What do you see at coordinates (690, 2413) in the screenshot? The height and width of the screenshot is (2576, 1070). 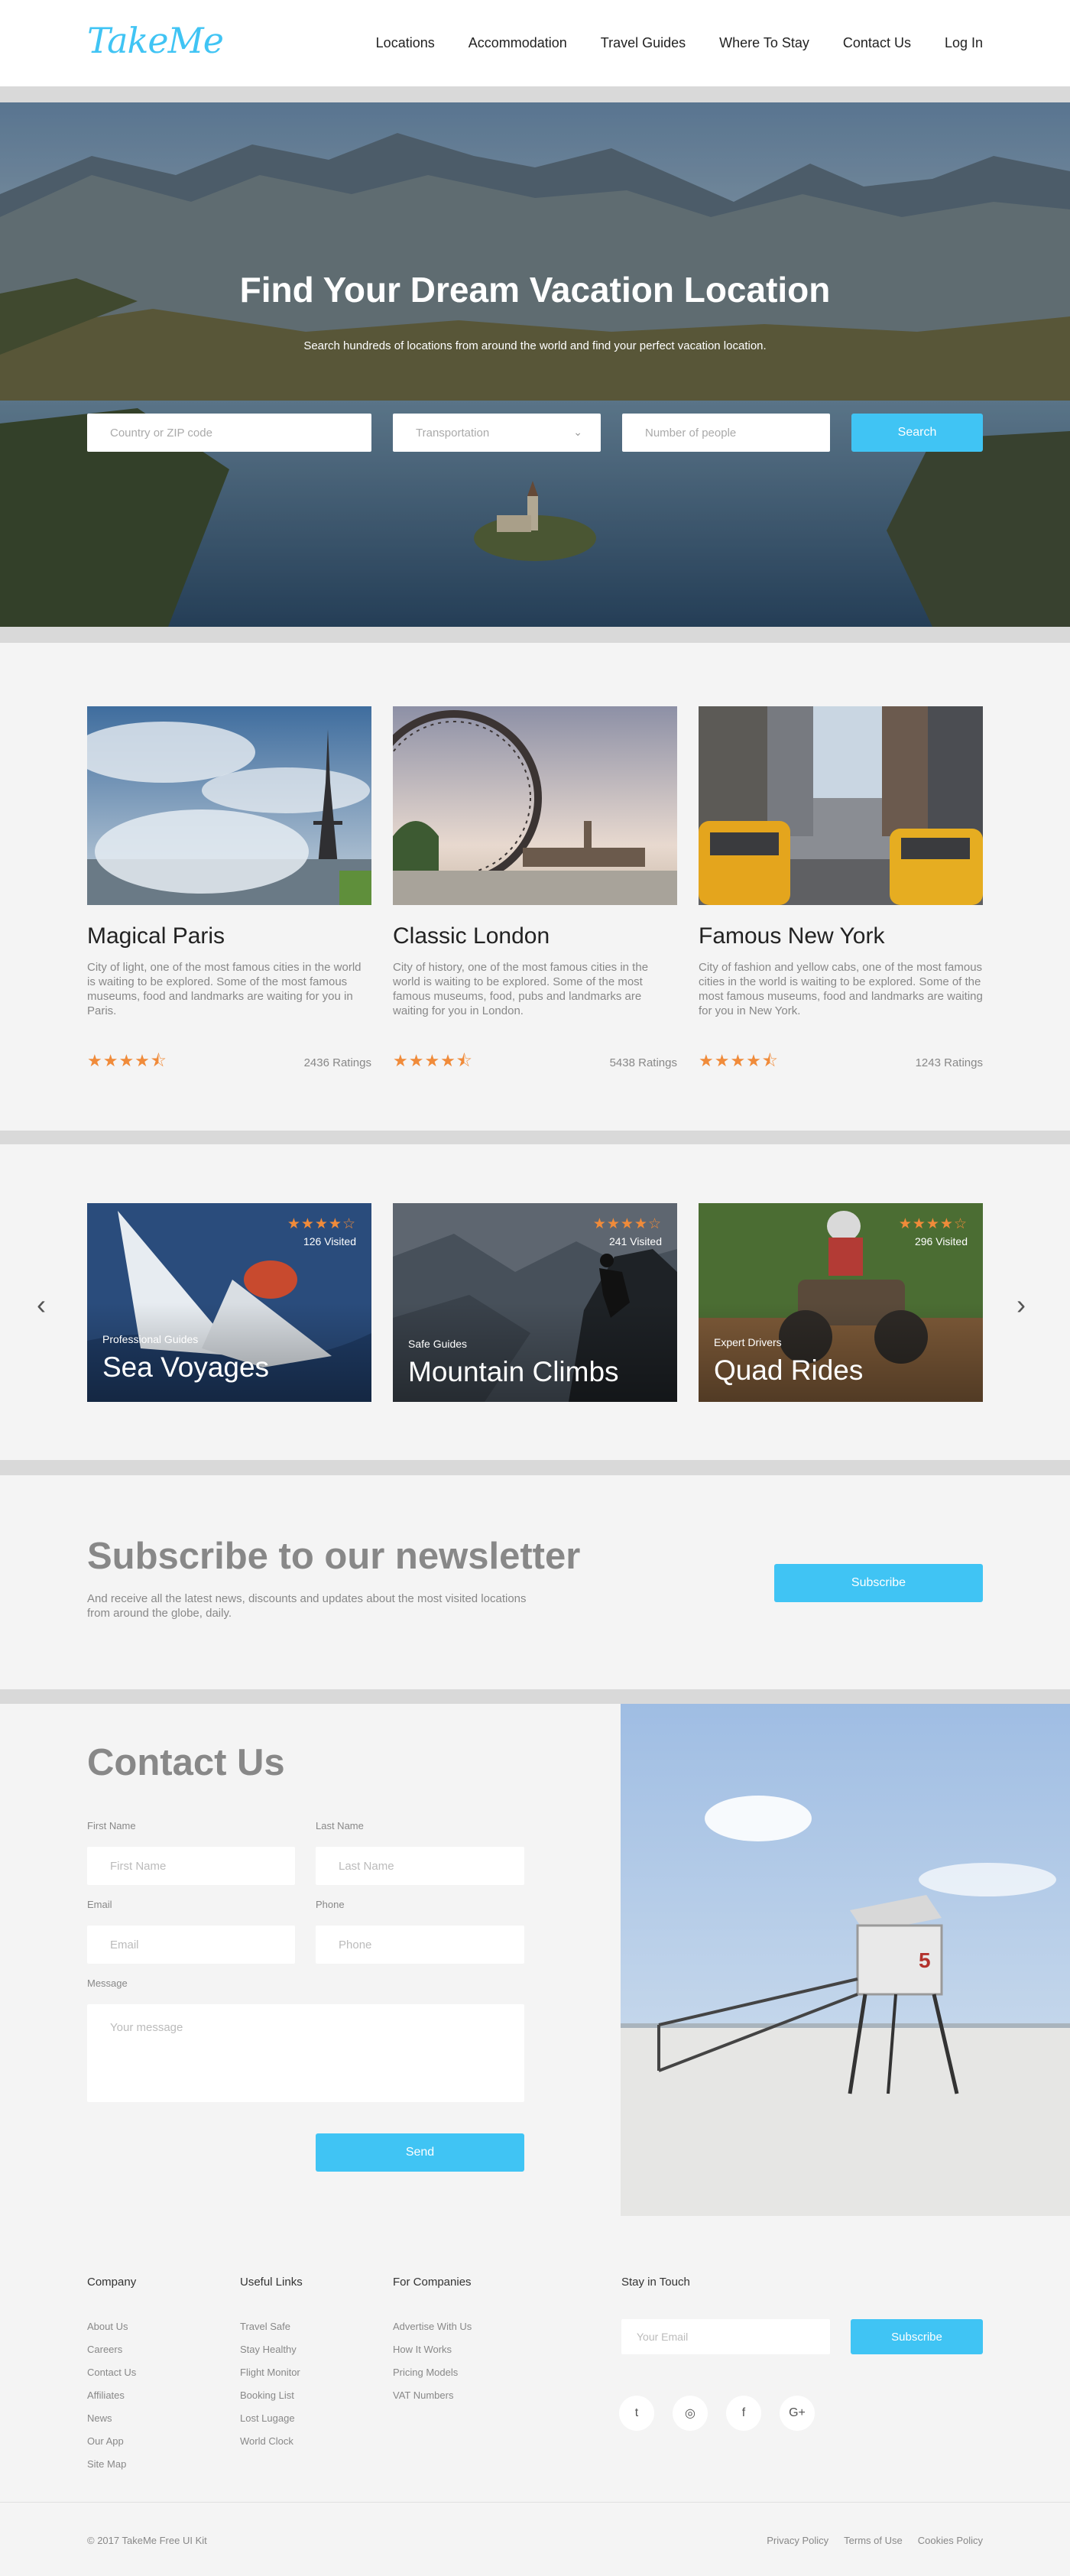 I see `instagram-icon: ◎` at bounding box center [690, 2413].